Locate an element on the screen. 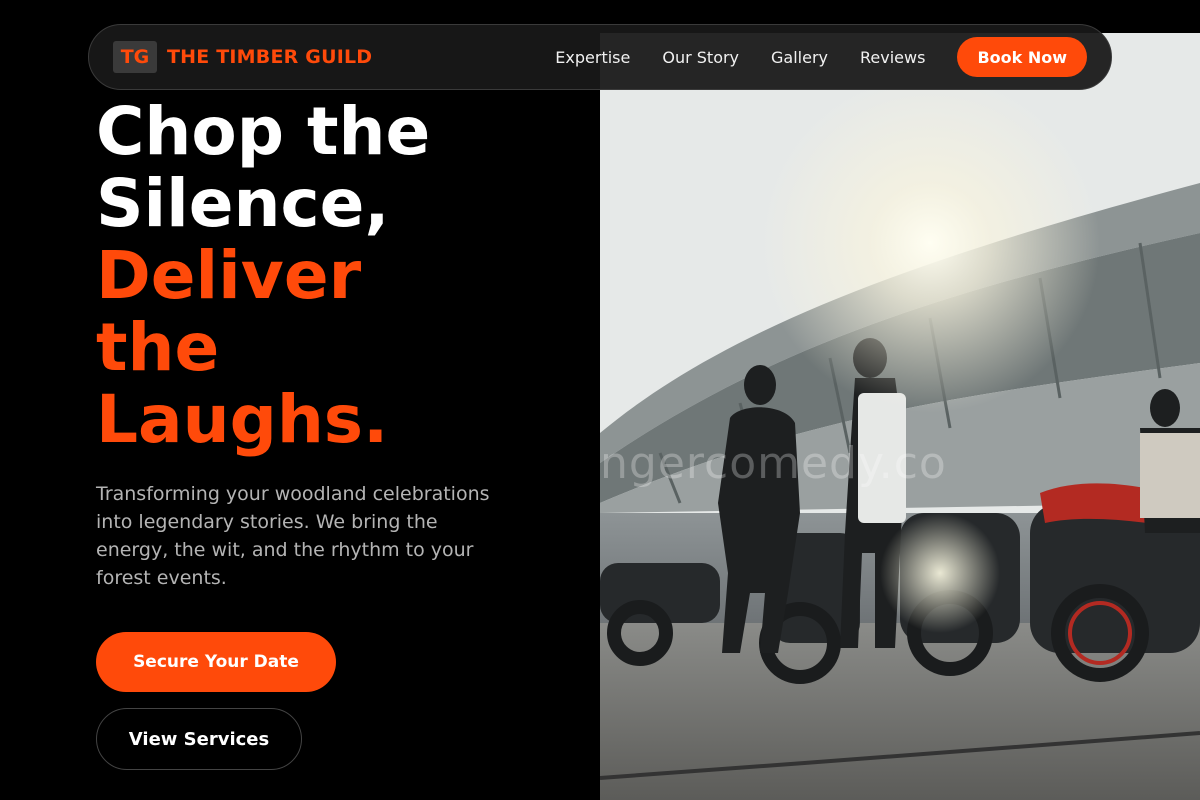 The width and height of the screenshot is (1200, 800). headline-line-5: Laughs. is located at coordinates (242, 419).